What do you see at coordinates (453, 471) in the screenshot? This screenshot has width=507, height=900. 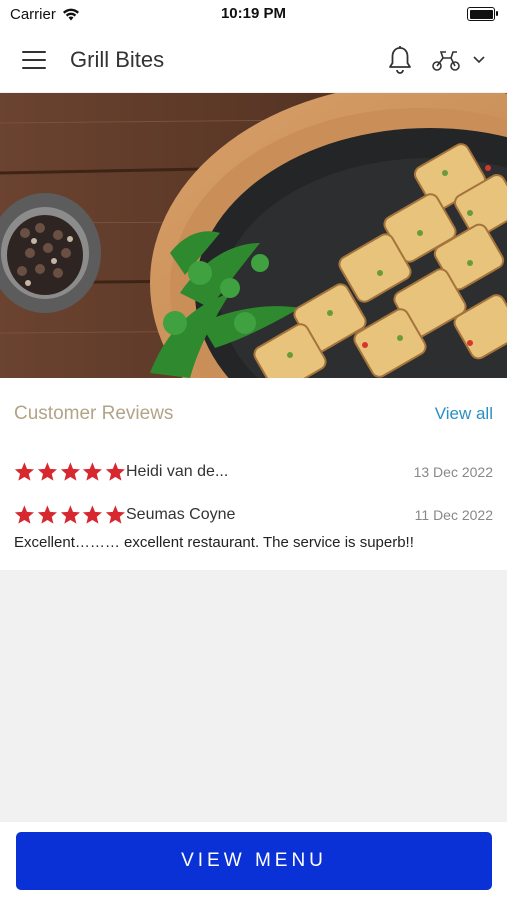 I see `review-date: 13 Dec 2022` at bounding box center [453, 471].